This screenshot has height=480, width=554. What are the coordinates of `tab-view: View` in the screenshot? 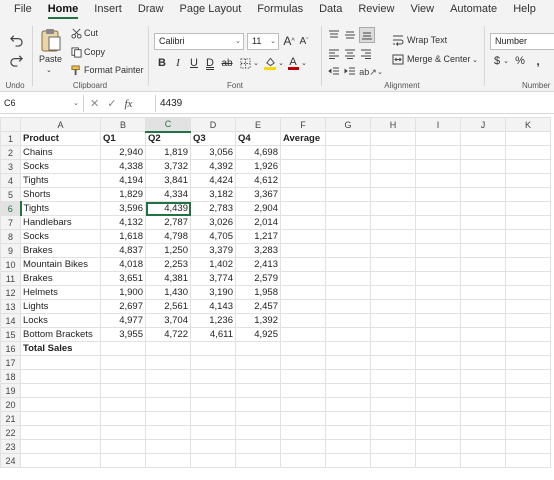 It's located at (422, 10).